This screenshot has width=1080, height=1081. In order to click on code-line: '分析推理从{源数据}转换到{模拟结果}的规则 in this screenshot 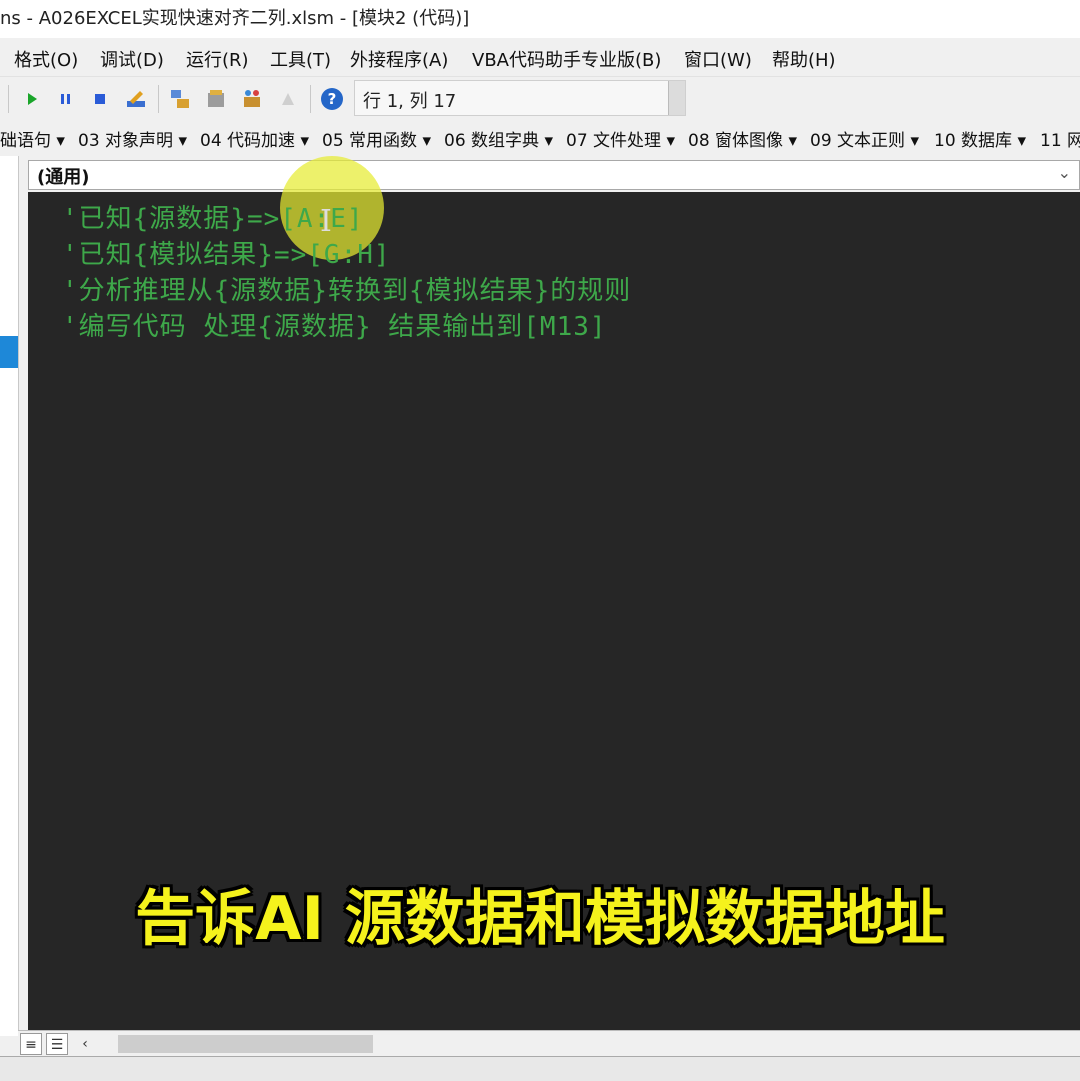, I will do `click(346, 288)`.